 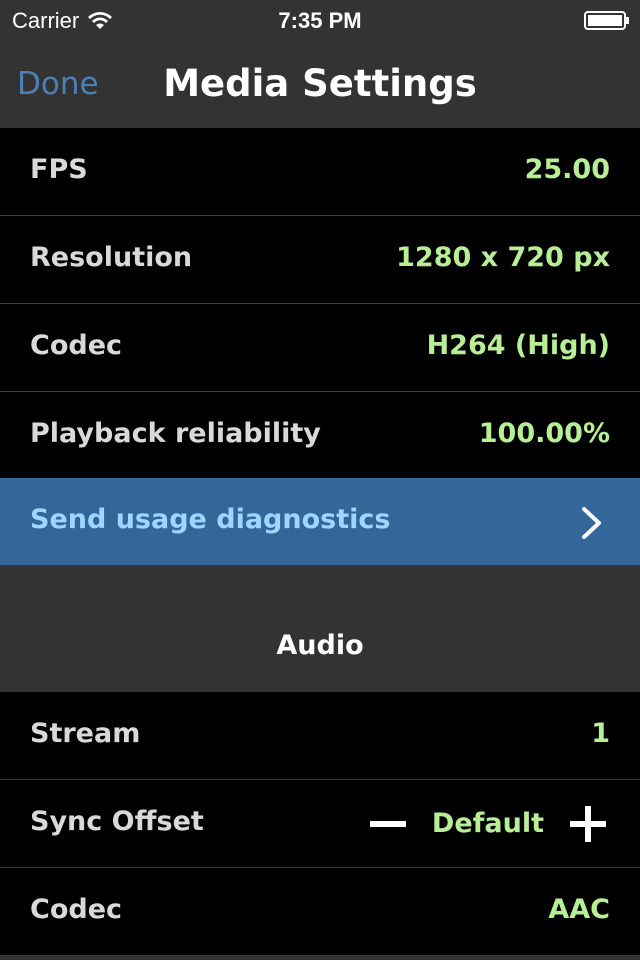 I want to click on page-title: Media Settings, so click(x=320, y=83).